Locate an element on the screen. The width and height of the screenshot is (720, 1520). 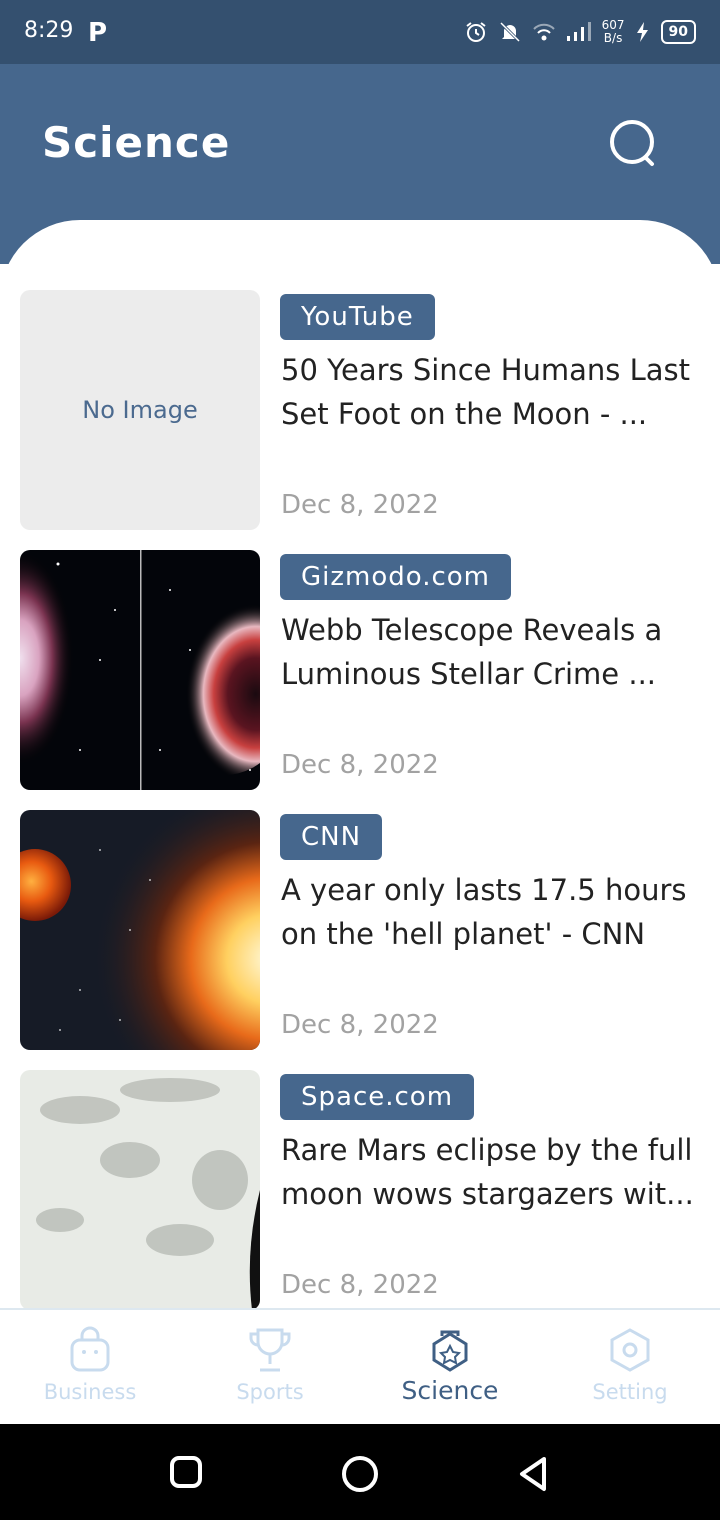
search-button is located at coordinates (634, 146).